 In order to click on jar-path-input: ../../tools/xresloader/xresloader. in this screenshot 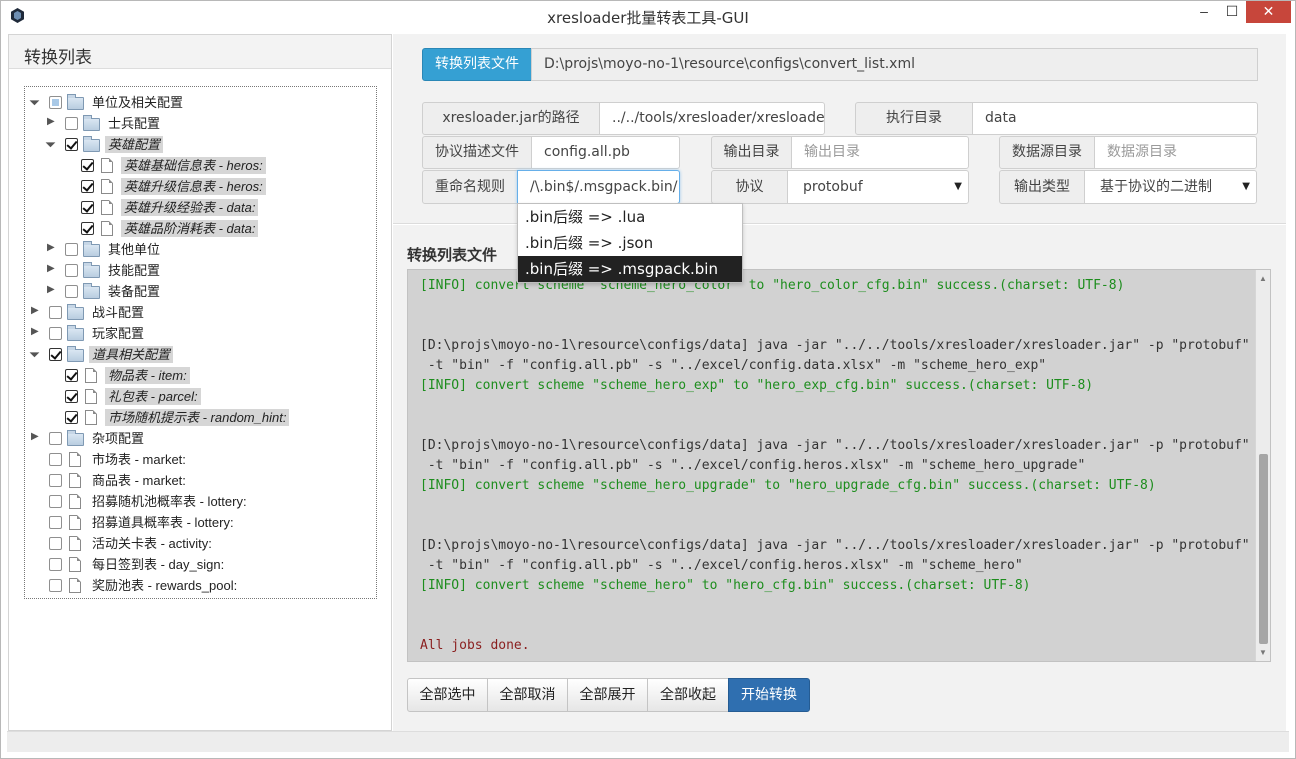, I will do `click(712, 118)`.